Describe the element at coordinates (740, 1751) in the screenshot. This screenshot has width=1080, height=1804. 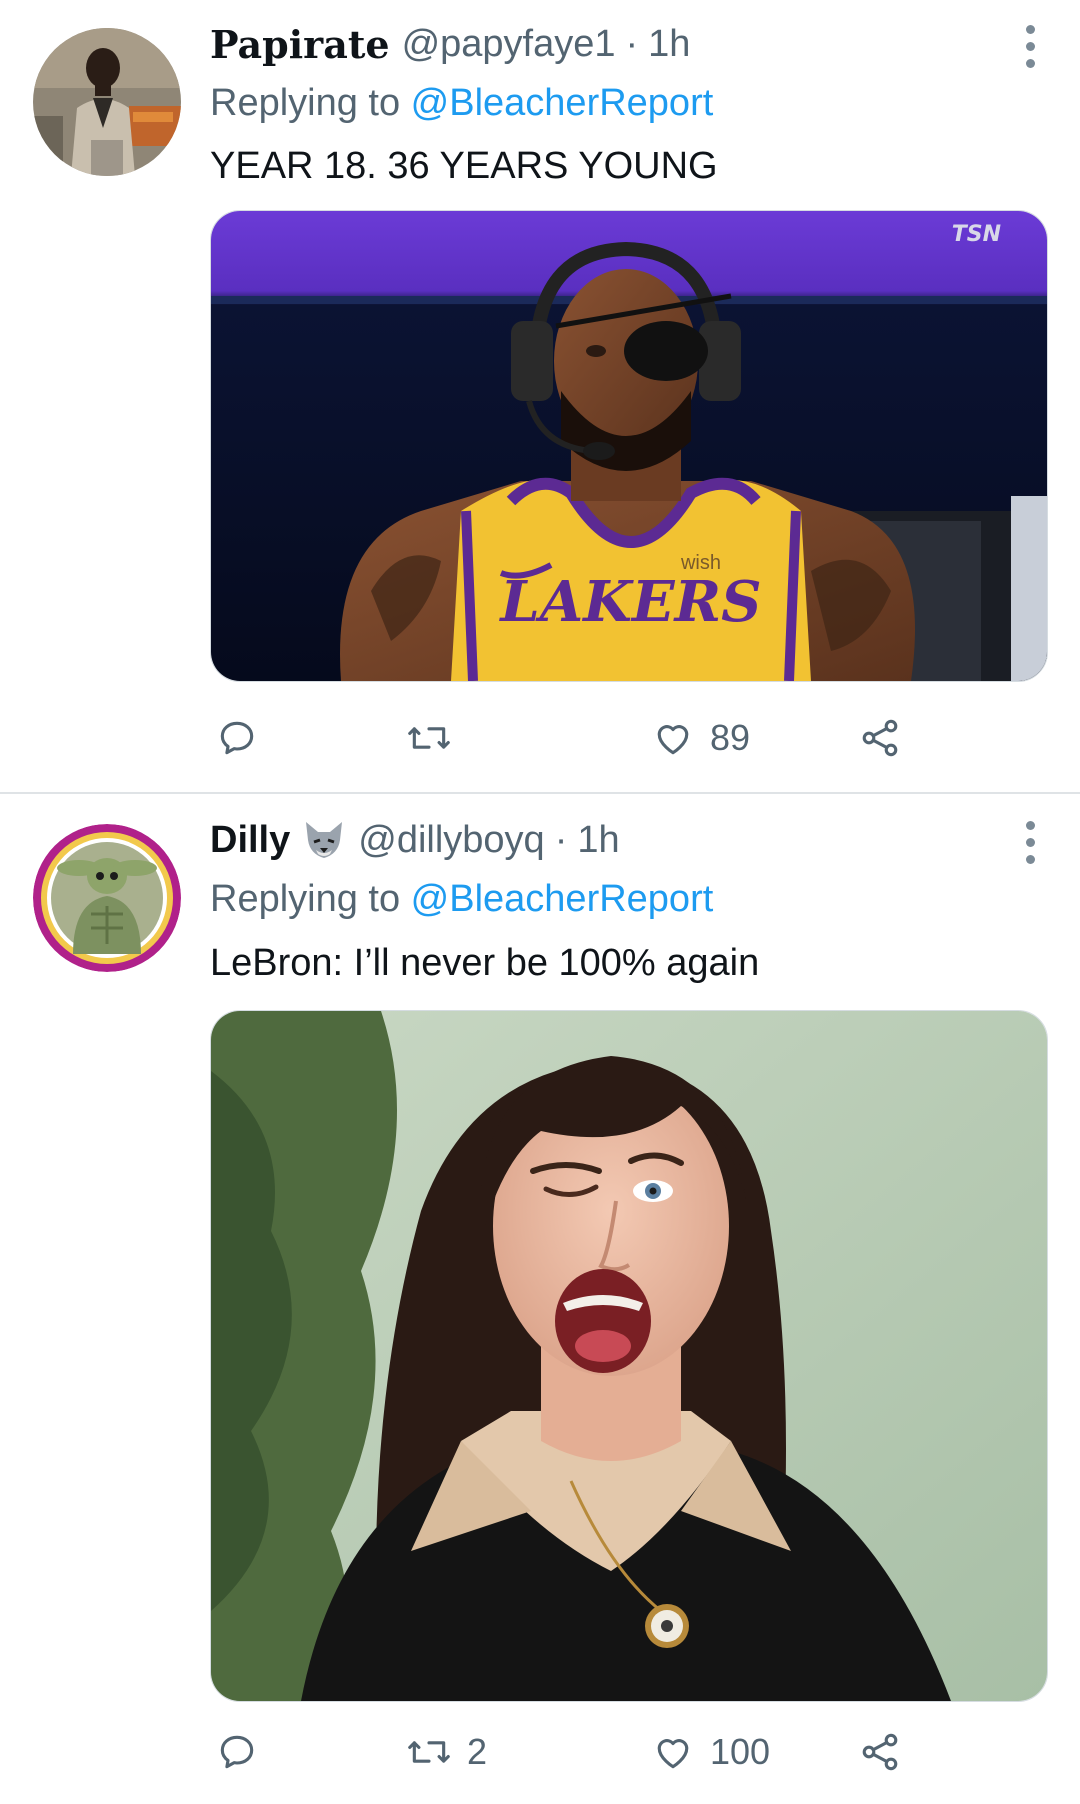
I see `like-count: 100` at that location.